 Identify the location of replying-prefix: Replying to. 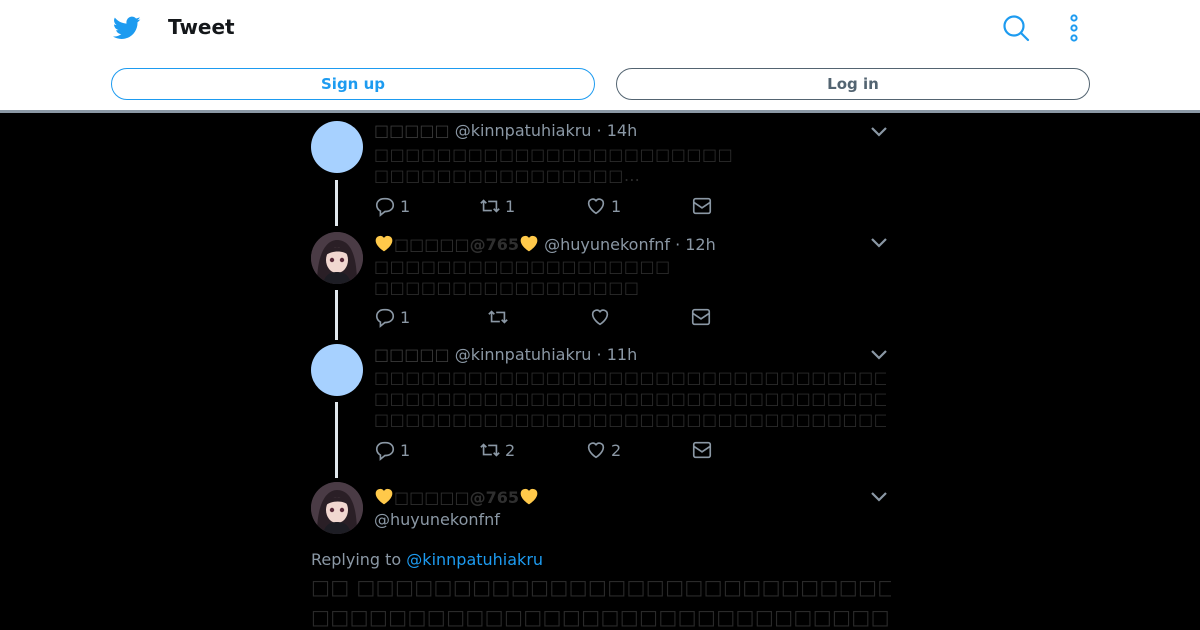
(356, 559).